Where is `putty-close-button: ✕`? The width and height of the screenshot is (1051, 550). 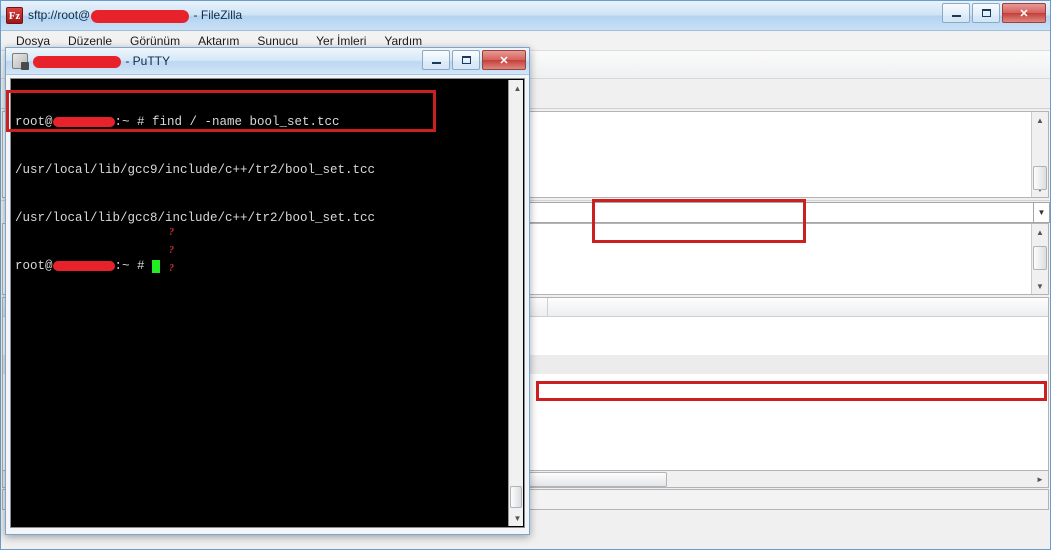 putty-close-button: ✕ is located at coordinates (504, 60).